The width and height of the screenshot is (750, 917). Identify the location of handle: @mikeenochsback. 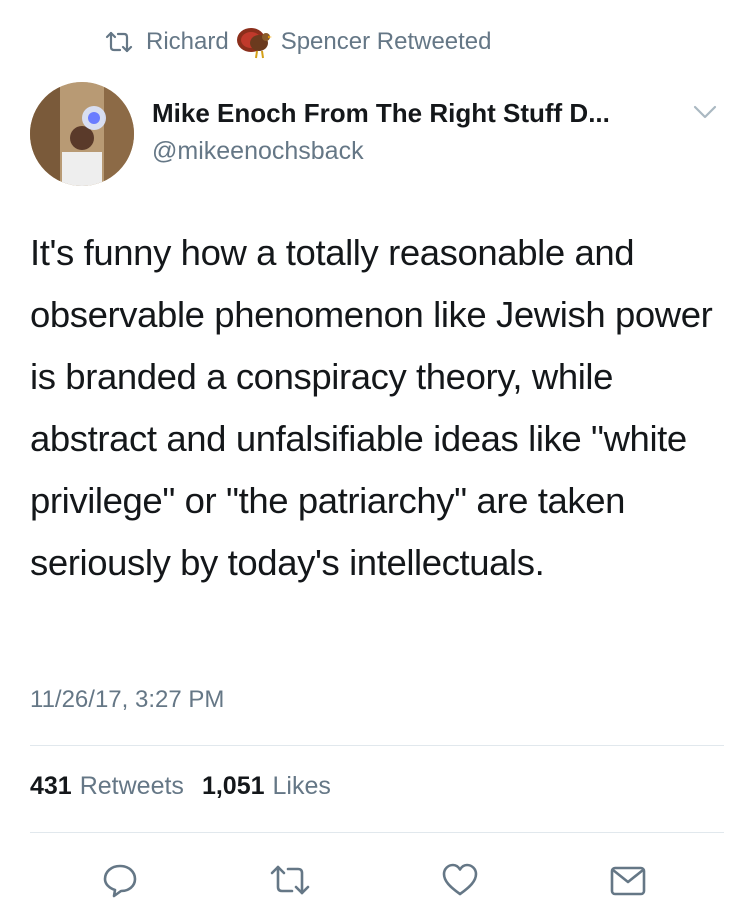
(381, 151).